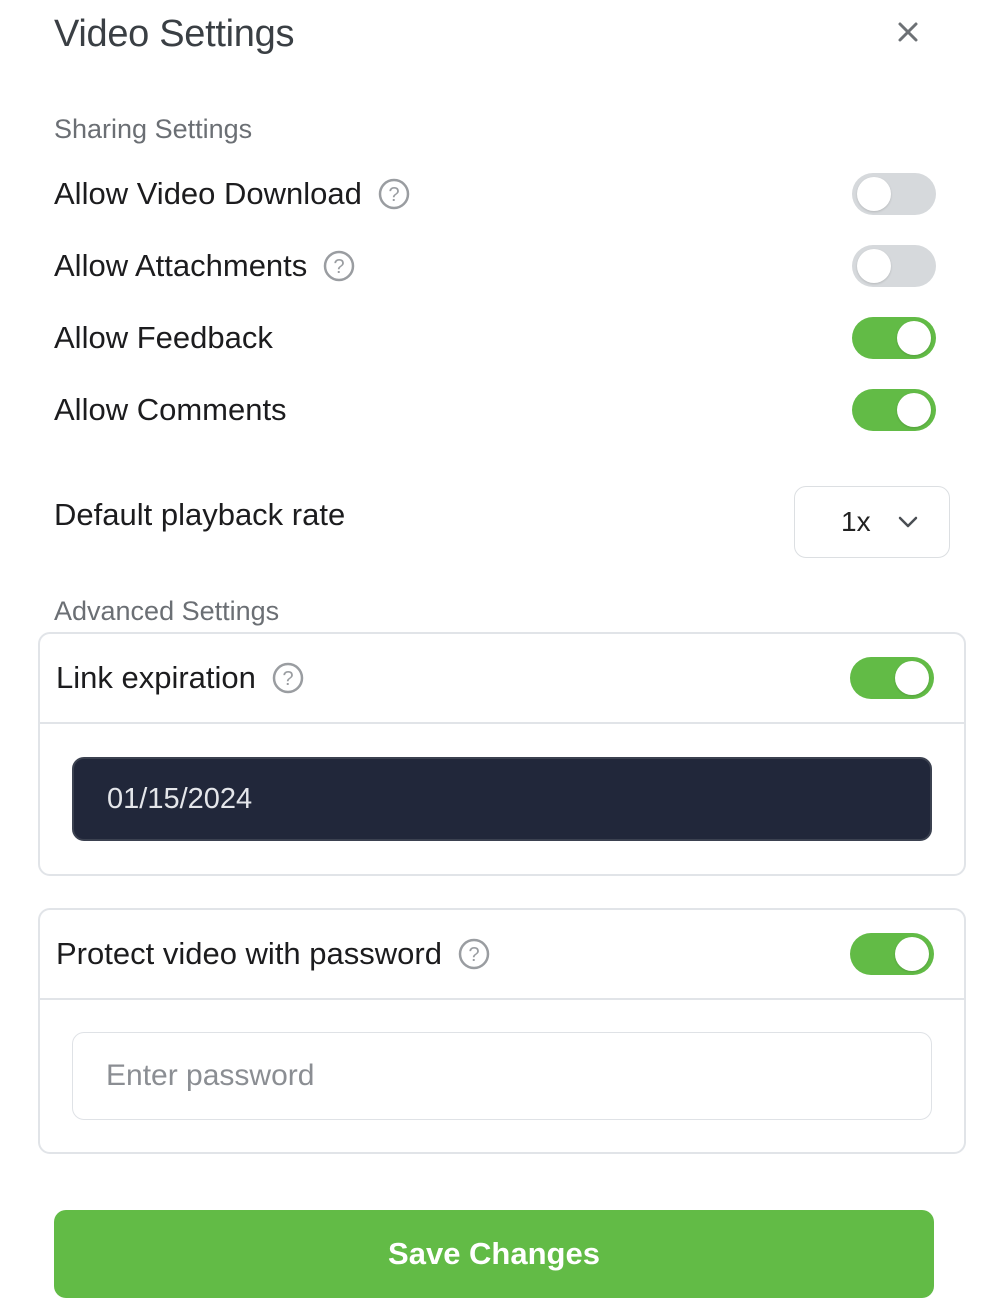  I want to click on playback-rate-value: 1x, so click(856, 521).